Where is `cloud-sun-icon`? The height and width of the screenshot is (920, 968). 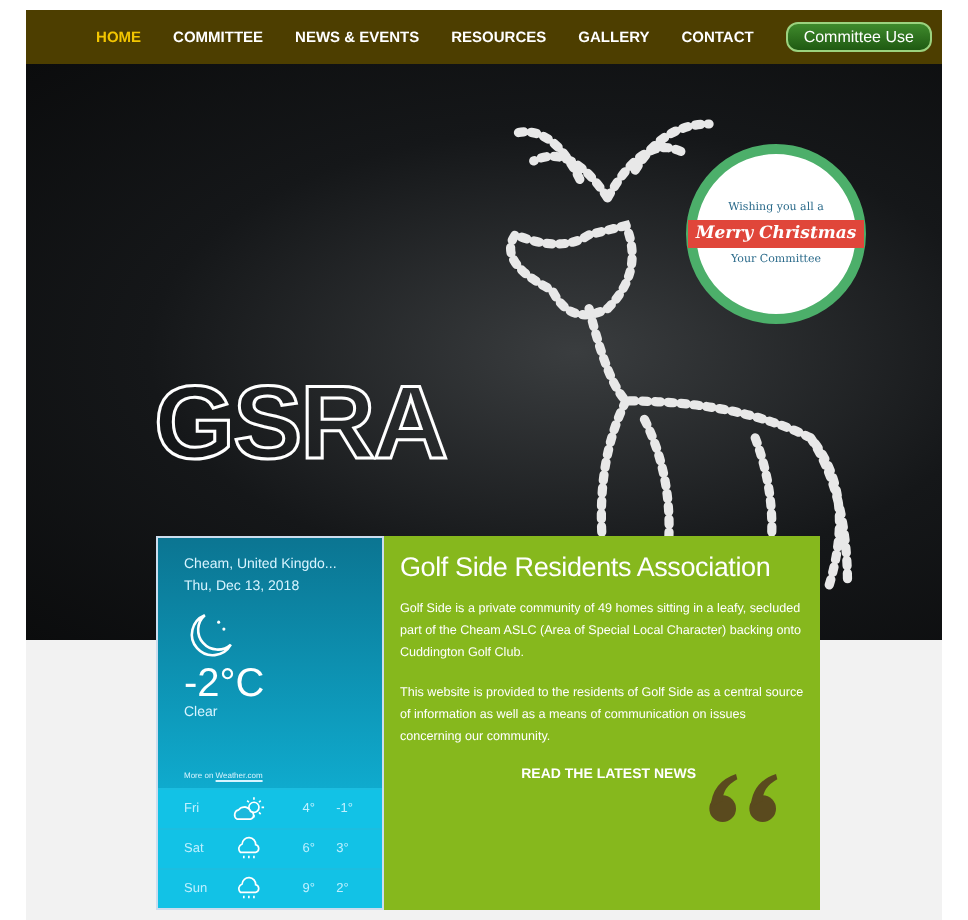
cloud-sun-icon is located at coordinates (249, 809).